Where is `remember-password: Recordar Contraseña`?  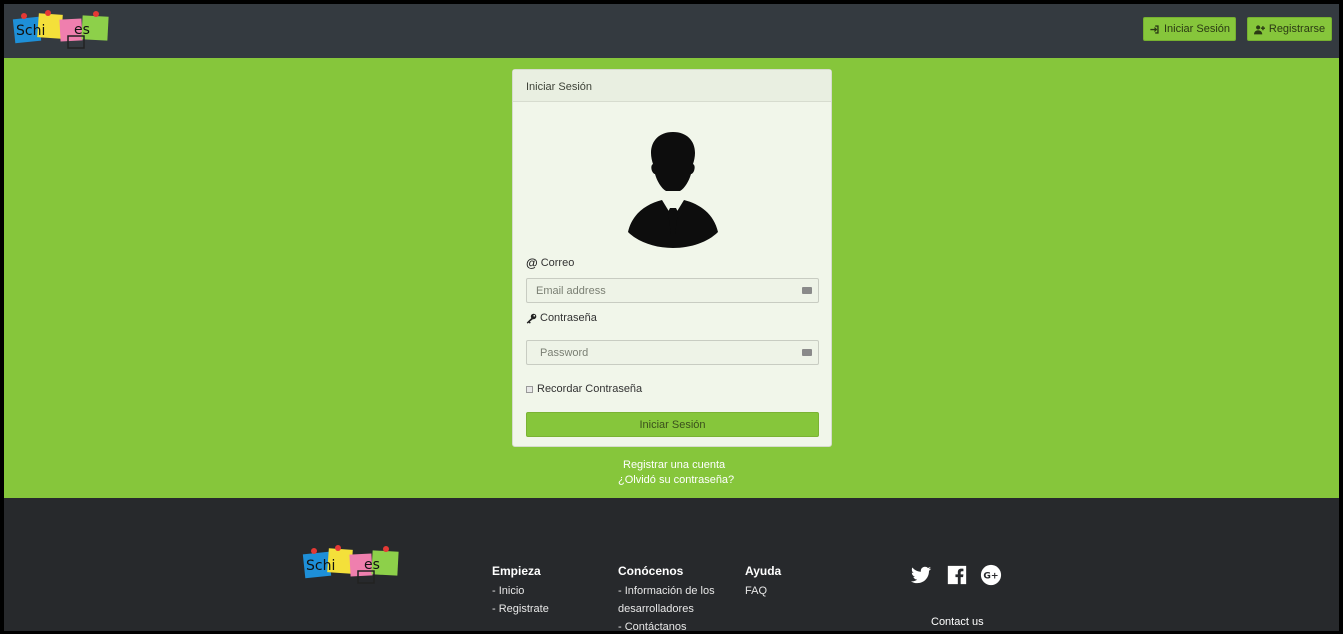
remember-password: Recordar Contraseña is located at coordinates (584, 389).